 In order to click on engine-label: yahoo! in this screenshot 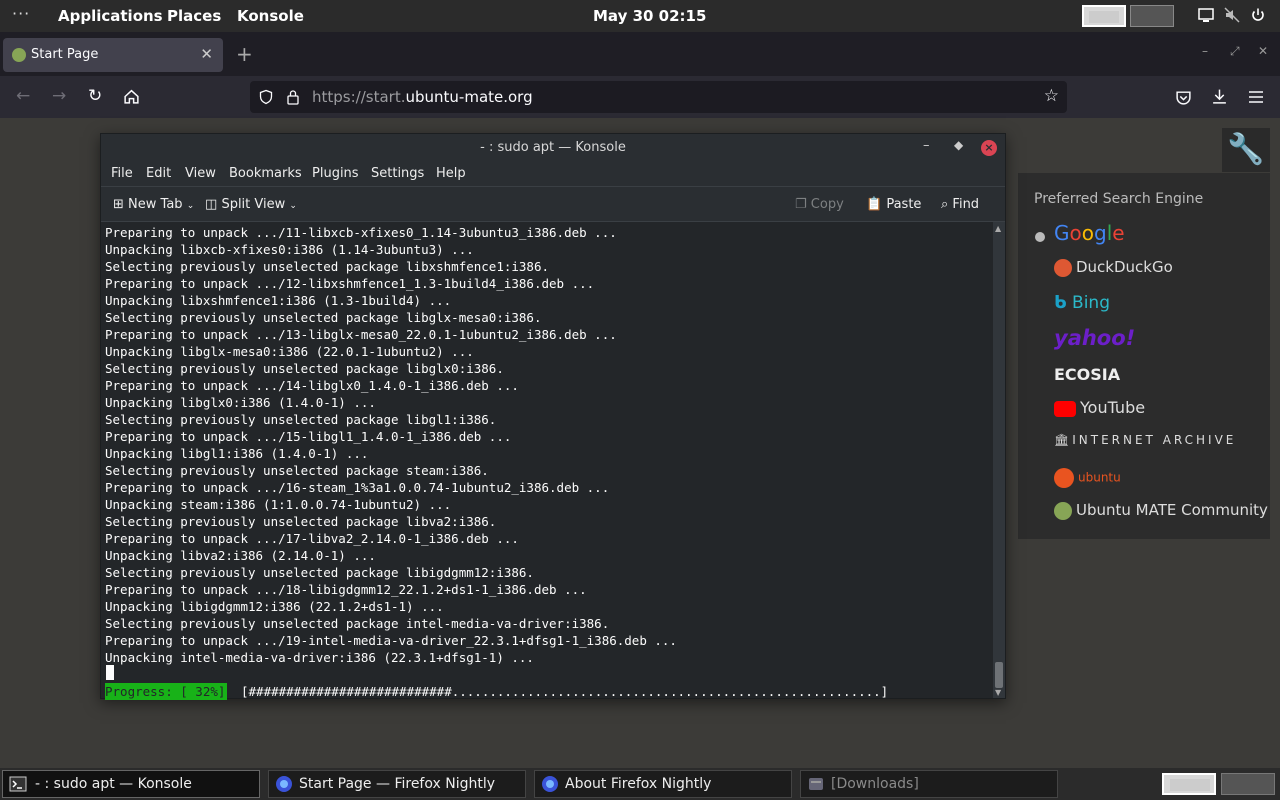, I will do `click(1095, 338)`.